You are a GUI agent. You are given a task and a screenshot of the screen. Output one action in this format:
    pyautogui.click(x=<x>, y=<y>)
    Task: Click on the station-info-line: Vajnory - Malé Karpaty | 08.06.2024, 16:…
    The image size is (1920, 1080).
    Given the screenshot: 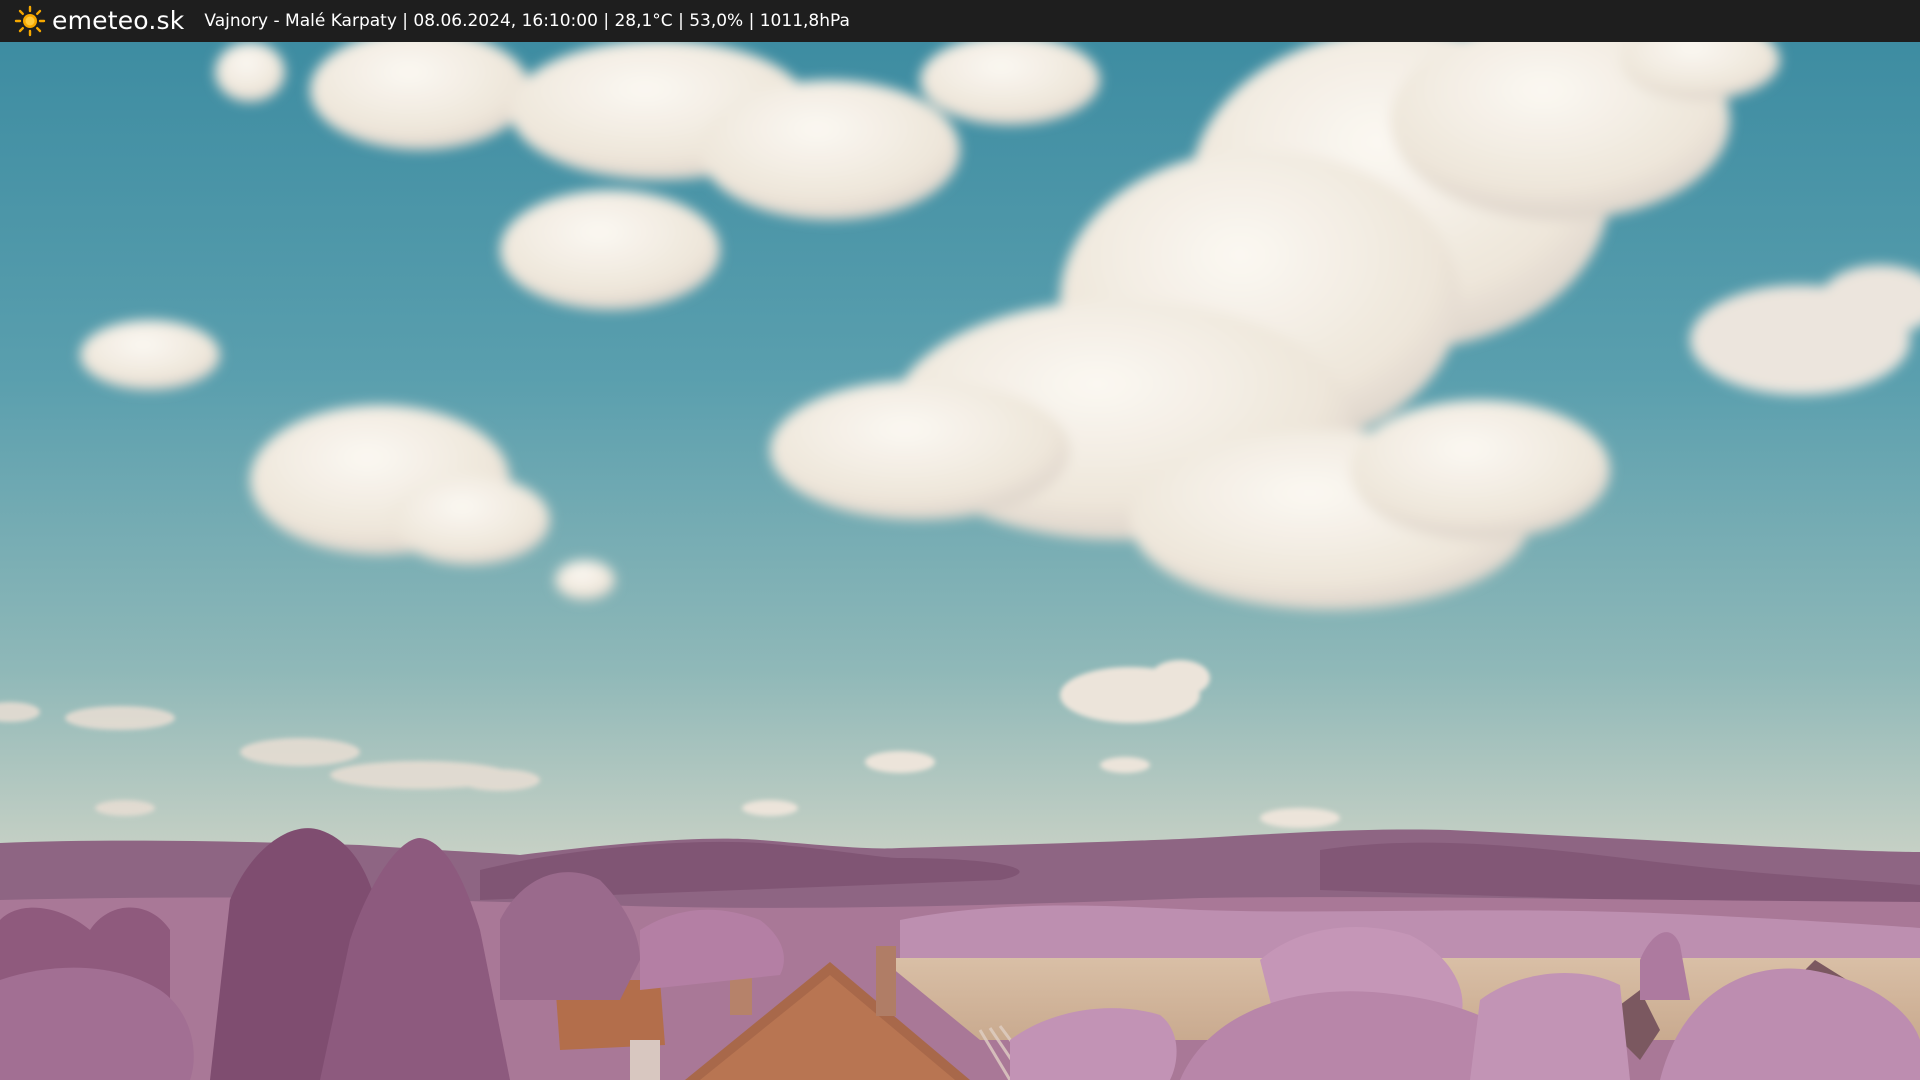 What is the action you would take?
    pyautogui.click(x=527, y=21)
    